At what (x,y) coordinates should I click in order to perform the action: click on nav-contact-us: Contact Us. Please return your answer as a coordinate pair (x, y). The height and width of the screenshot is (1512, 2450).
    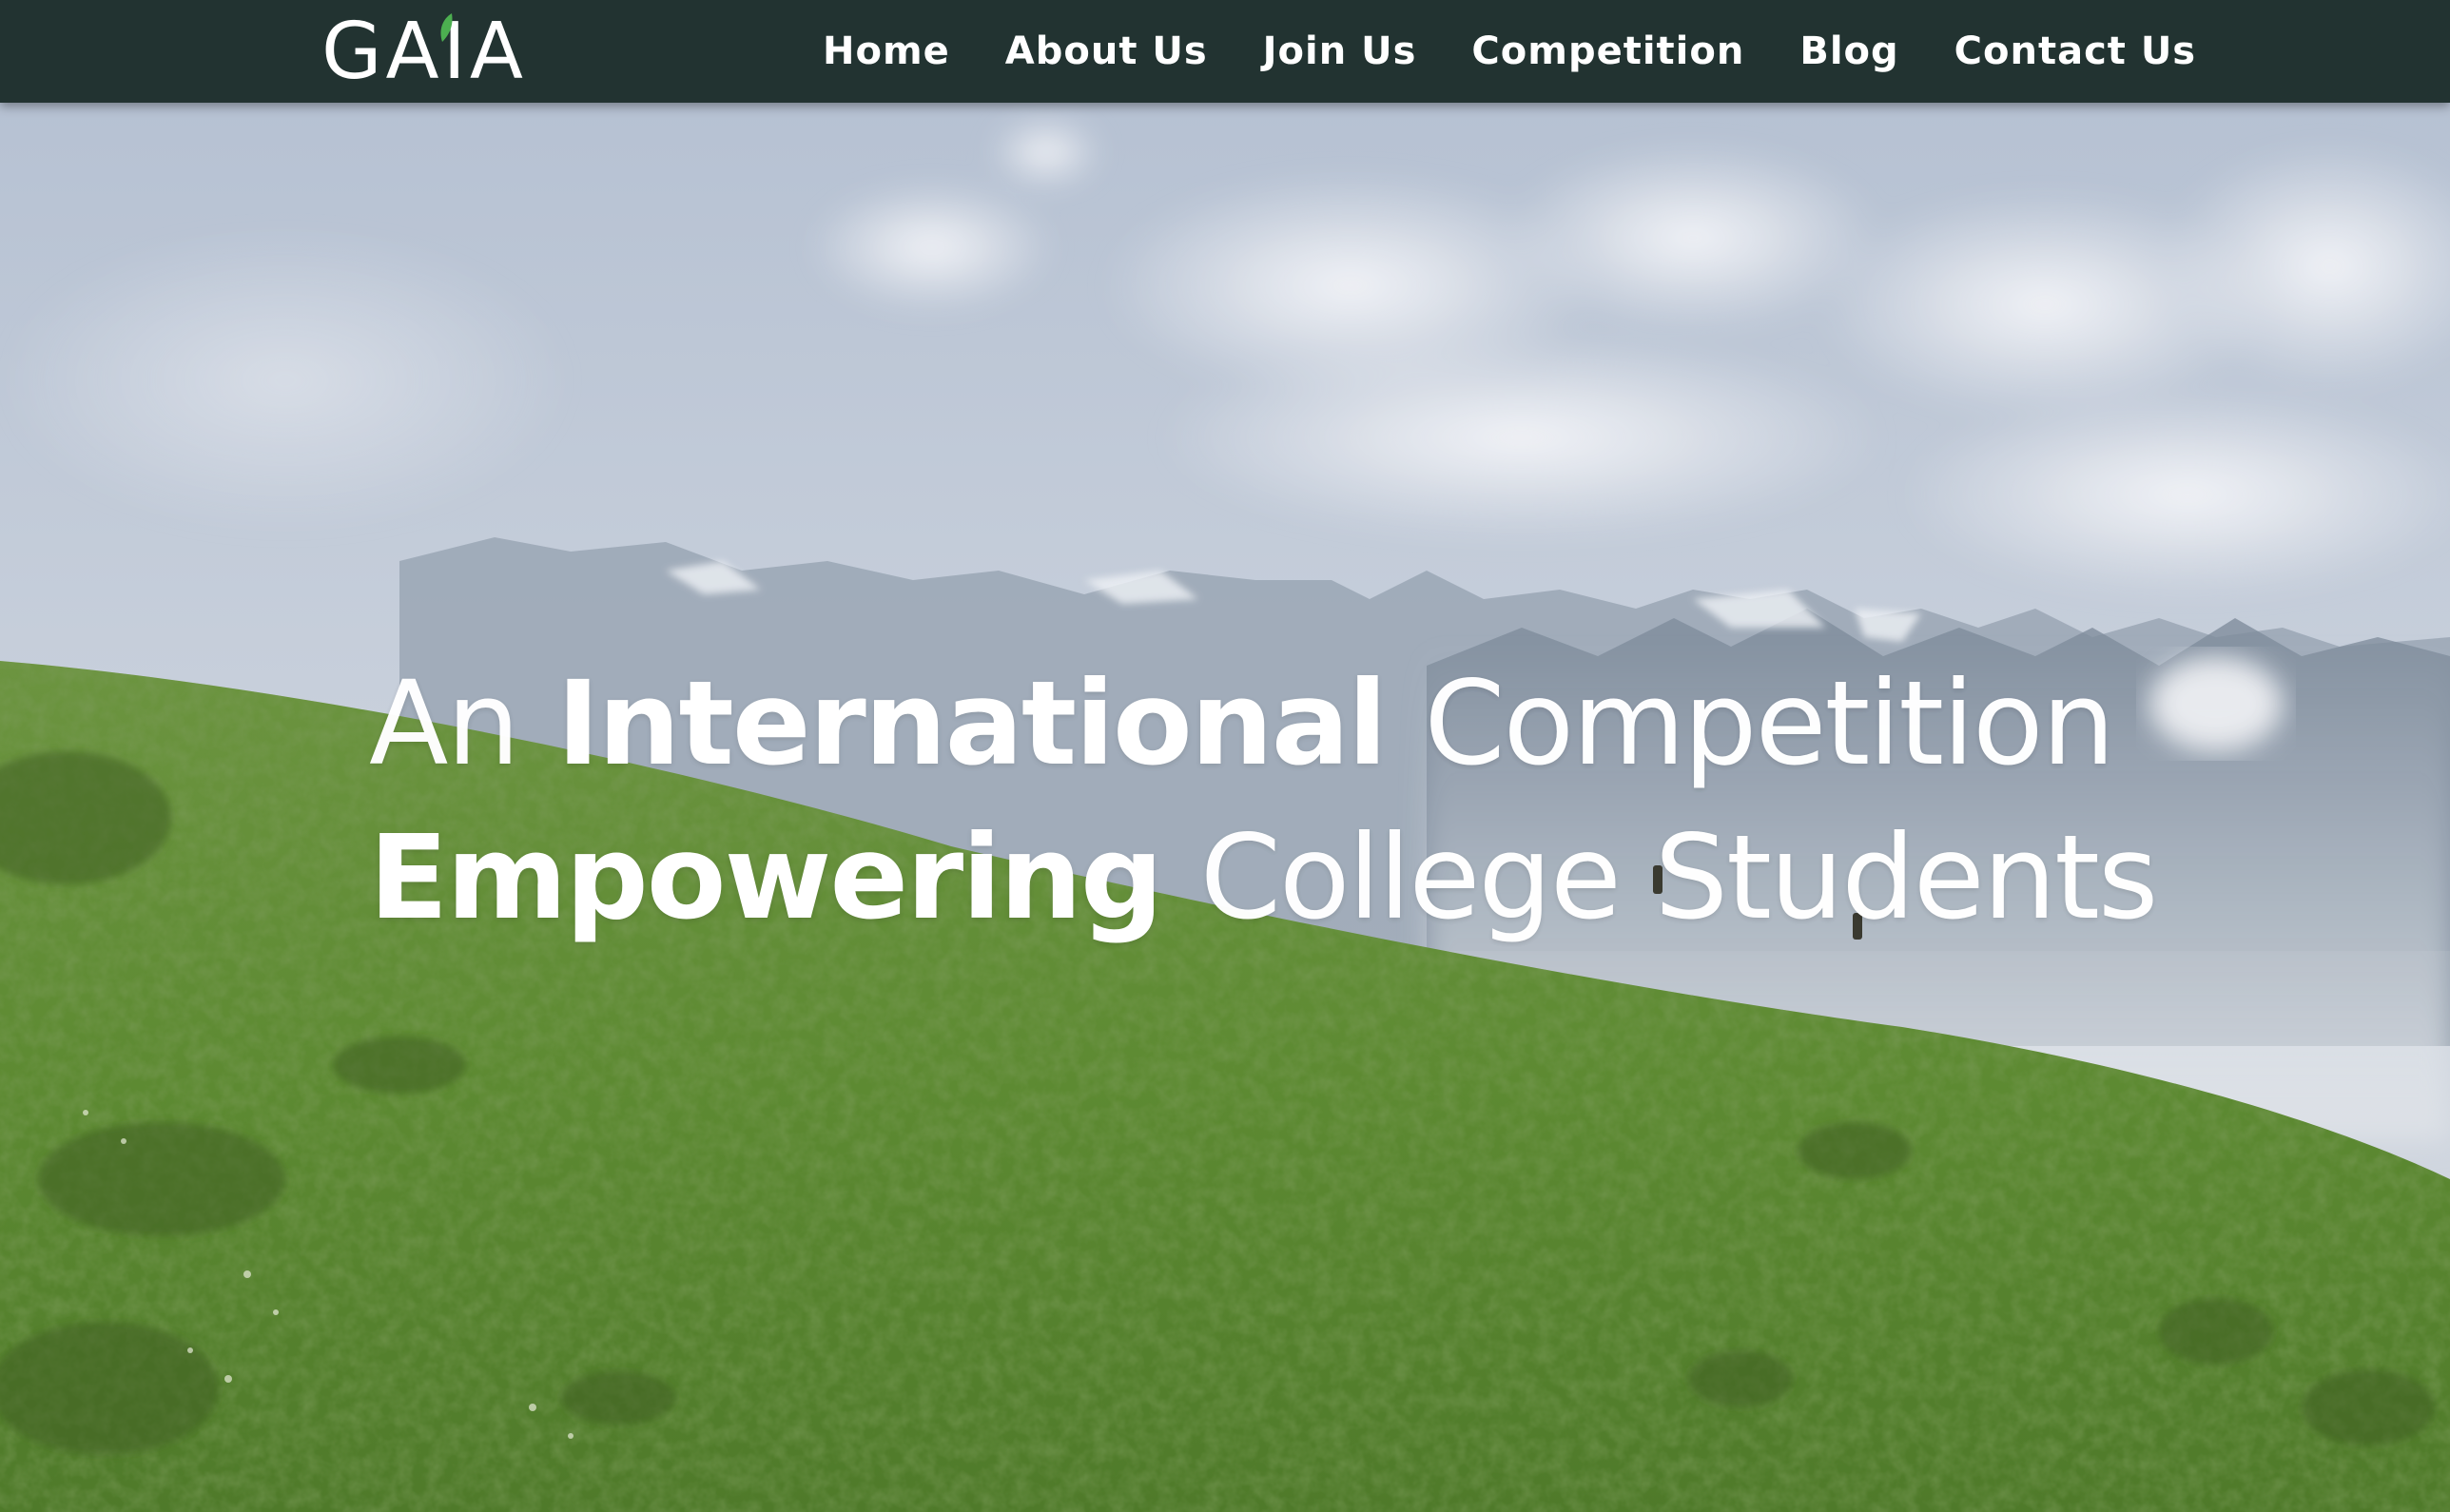
    Looking at the image, I should click on (2075, 51).